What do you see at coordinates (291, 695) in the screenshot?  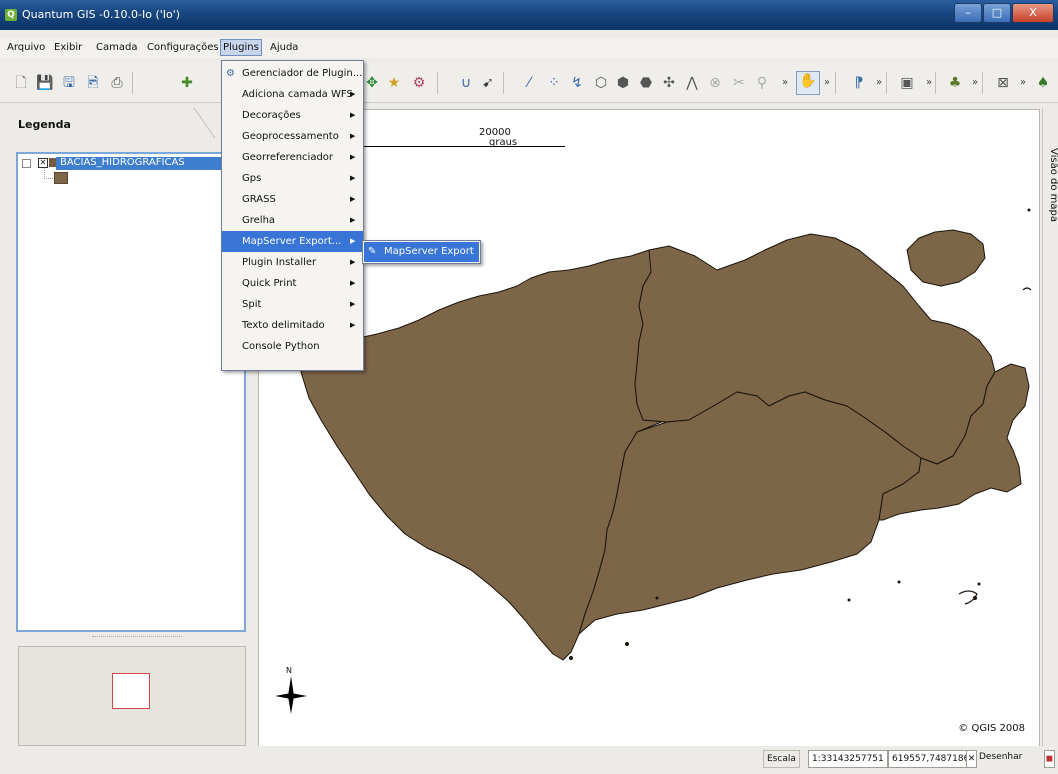 I see `north-arrow-icon` at bounding box center [291, 695].